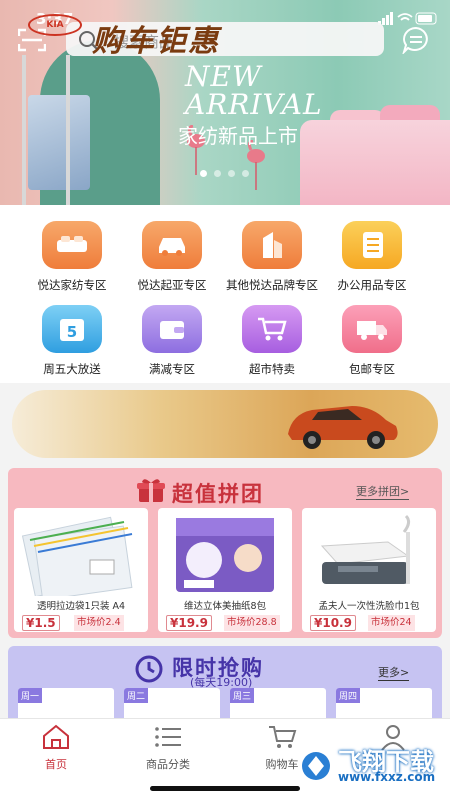  What do you see at coordinates (372, 329) in the screenshot?
I see `truck-icon` at bounding box center [372, 329].